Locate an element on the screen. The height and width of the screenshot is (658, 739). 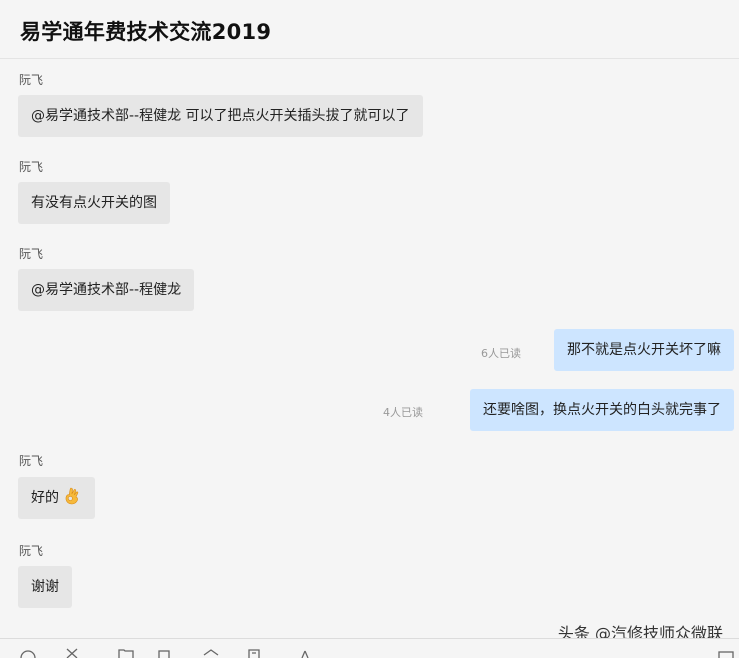
history-icon is located at coordinates (254, 652).